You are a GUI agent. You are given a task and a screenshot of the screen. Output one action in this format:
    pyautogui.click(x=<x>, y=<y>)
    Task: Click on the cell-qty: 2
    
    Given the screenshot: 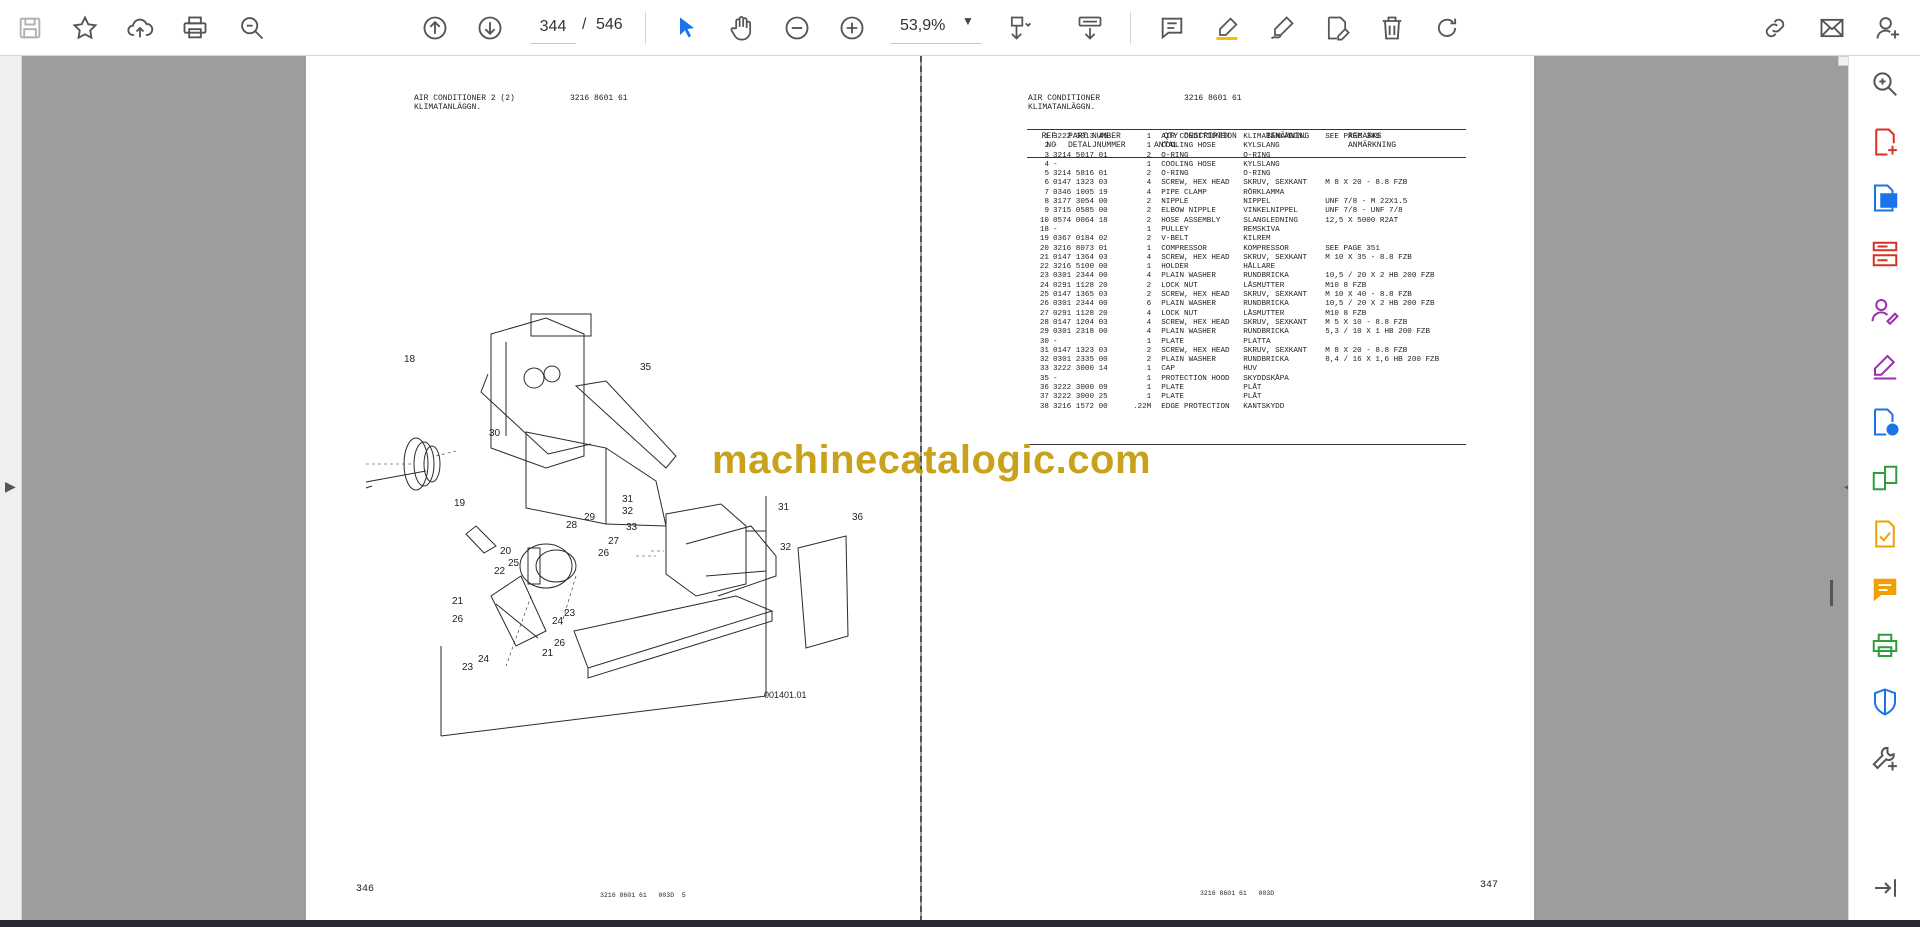 What is the action you would take?
    pyautogui.click(x=1149, y=239)
    